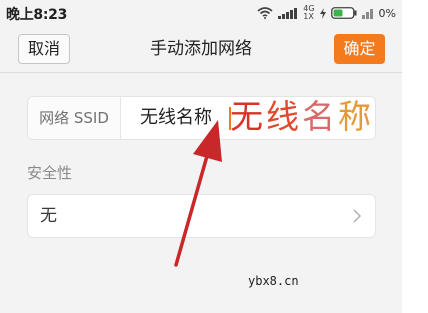 This screenshot has width=428, height=313. I want to click on watermark: ybx8.cn, so click(273, 281).